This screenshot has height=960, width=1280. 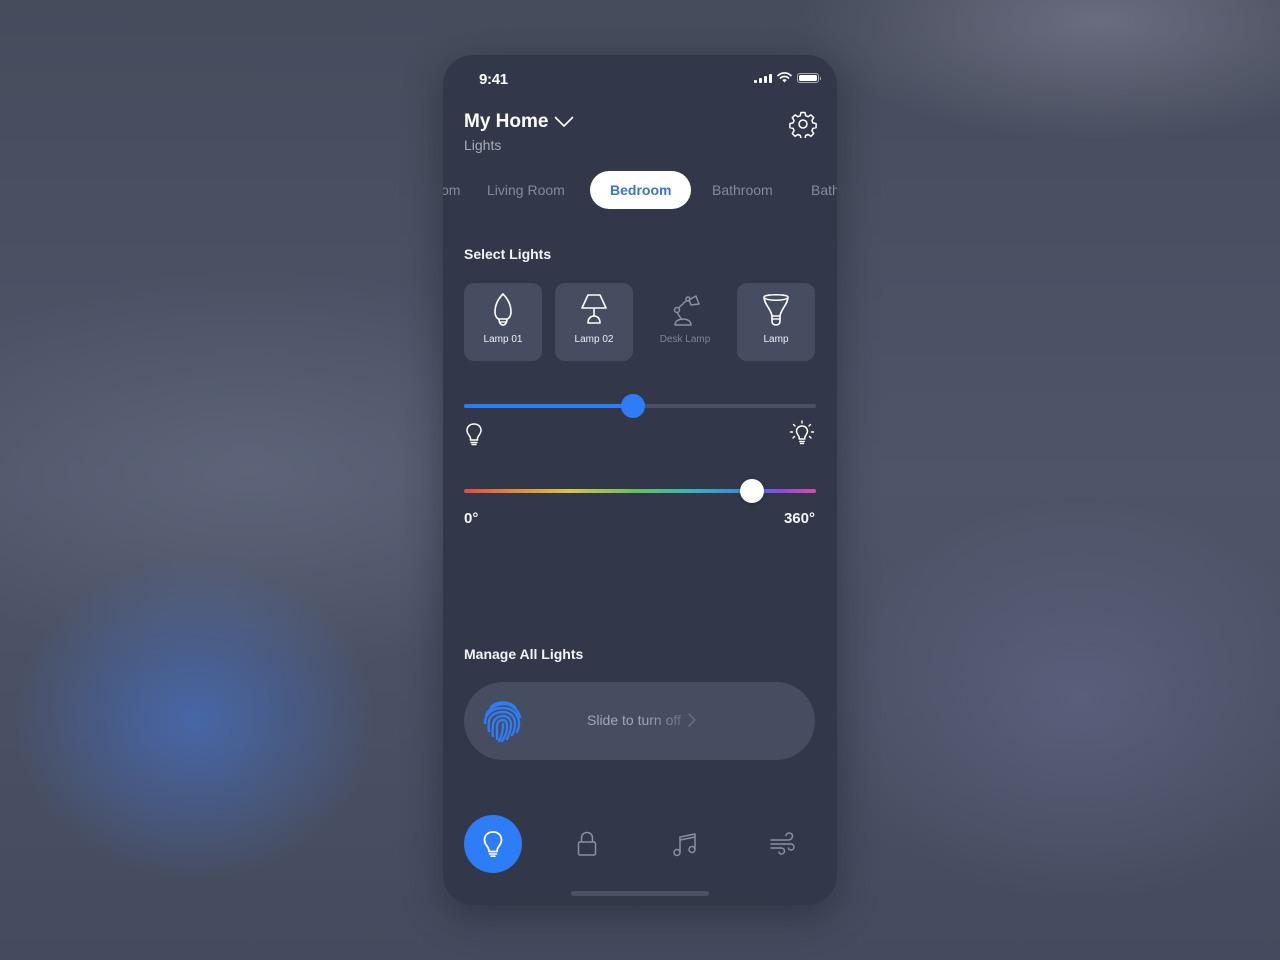 I want to click on slide-text: Slide to turn off, so click(x=642, y=720).